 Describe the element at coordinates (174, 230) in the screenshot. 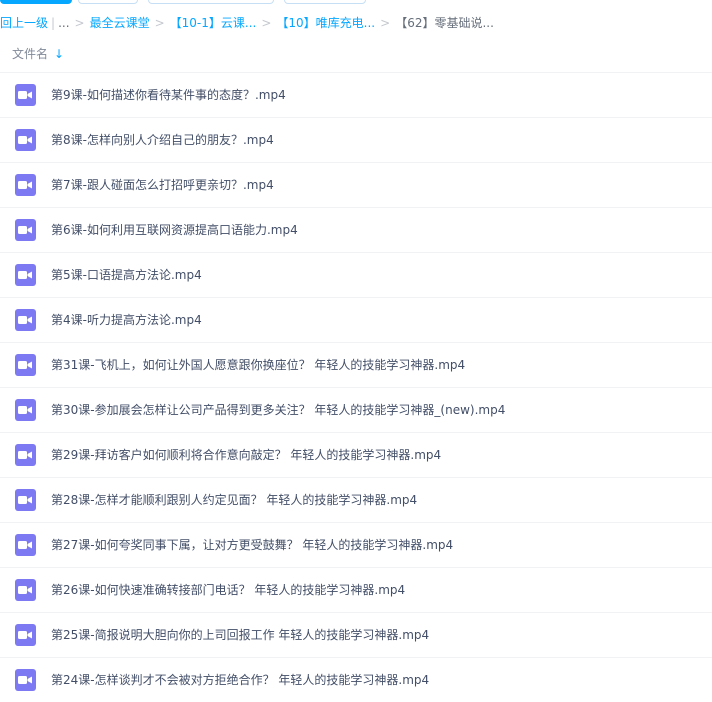

I see `file-name: 第6课-如何利用互联网资源提高口语能力.mp4` at that location.